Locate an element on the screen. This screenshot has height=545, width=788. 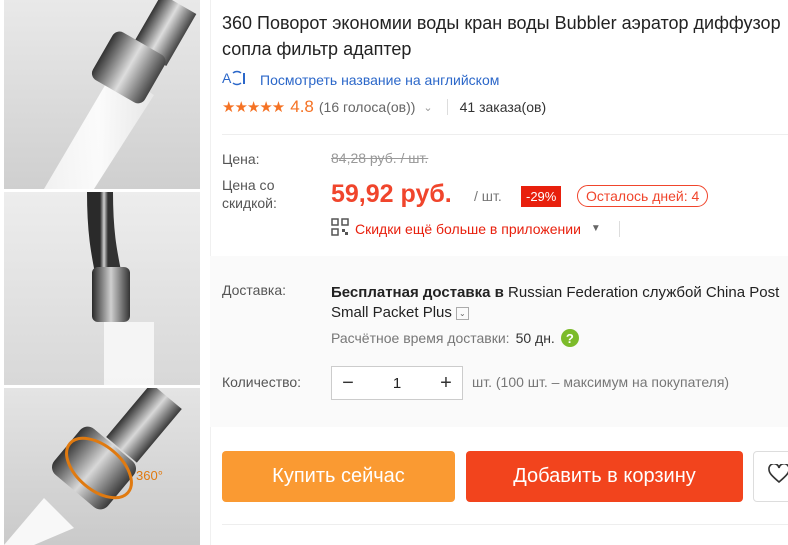
decrease-quantity-button: − is located at coordinates (348, 383).